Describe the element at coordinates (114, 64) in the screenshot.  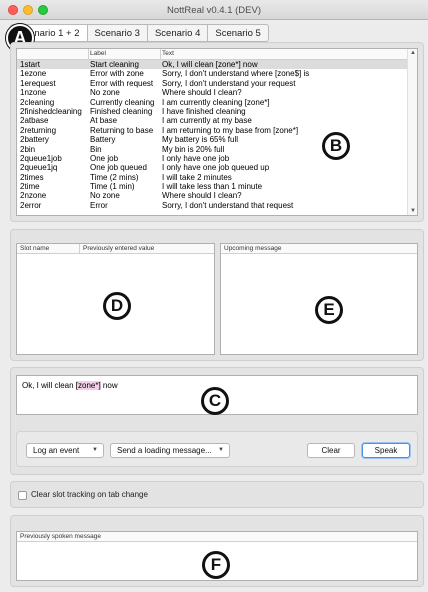
I see `row-label: Start cleaning` at that location.